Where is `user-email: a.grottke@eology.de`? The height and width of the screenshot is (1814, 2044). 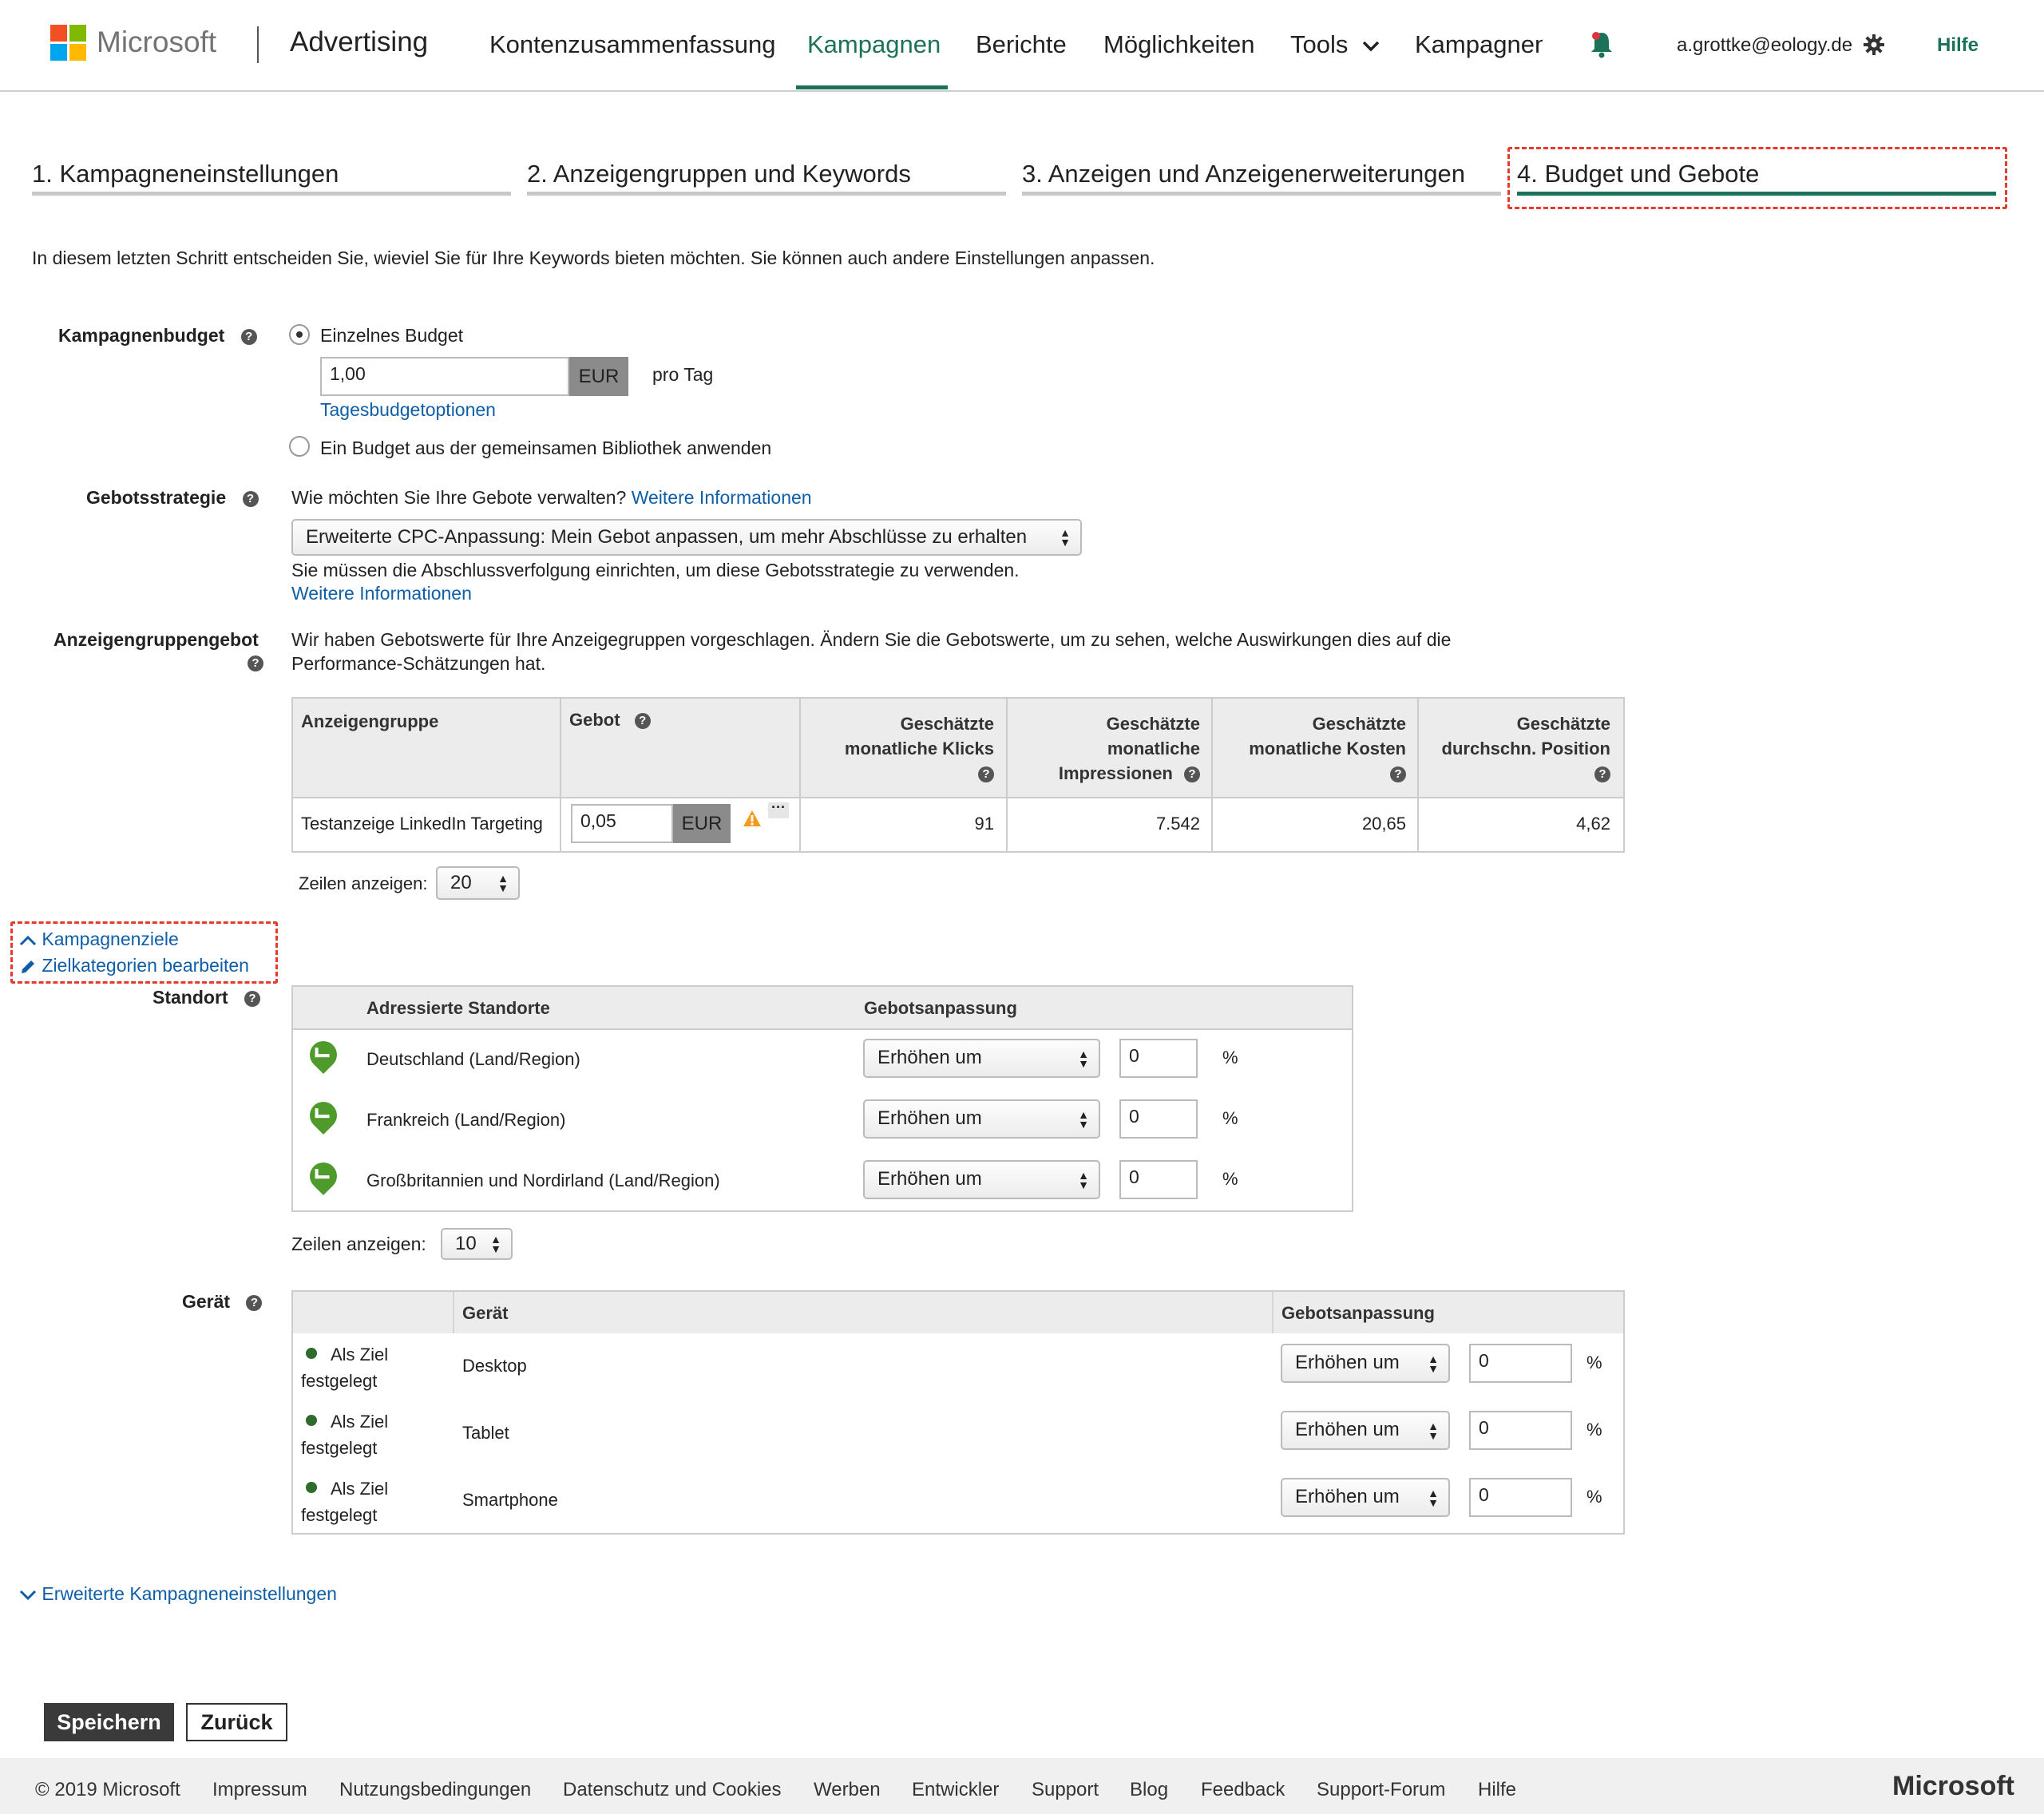
user-email: a.grottke@eology.de is located at coordinates (1764, 46).